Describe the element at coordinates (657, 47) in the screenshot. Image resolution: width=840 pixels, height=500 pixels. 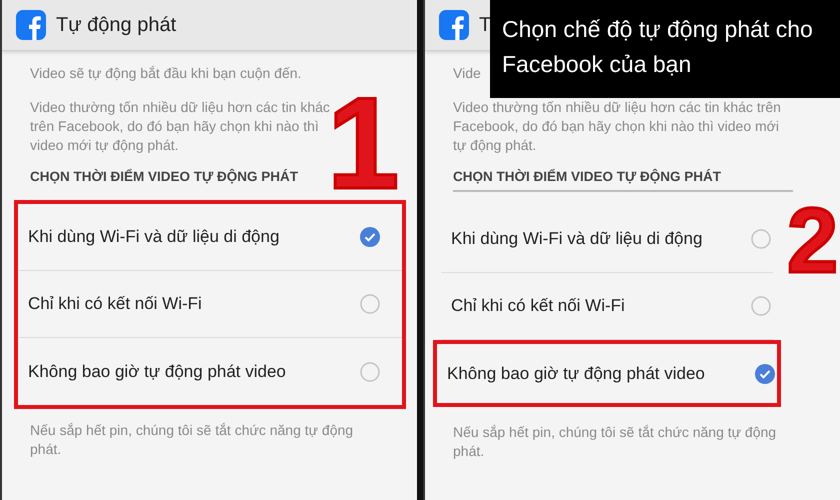
I see `caption-text: Chọn chế độ tự động phát cho Facebook của bạn` at that location.